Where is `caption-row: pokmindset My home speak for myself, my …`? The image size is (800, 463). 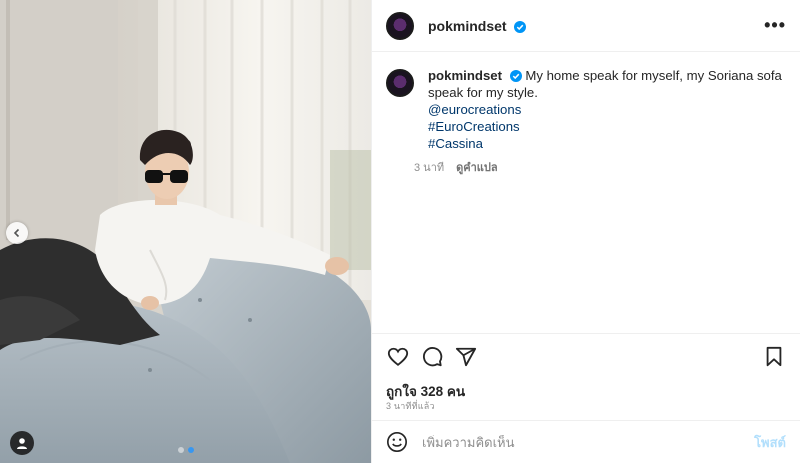
caption-row: pokmindset My home speak for myself, my … is located at coordinates (586, 121).